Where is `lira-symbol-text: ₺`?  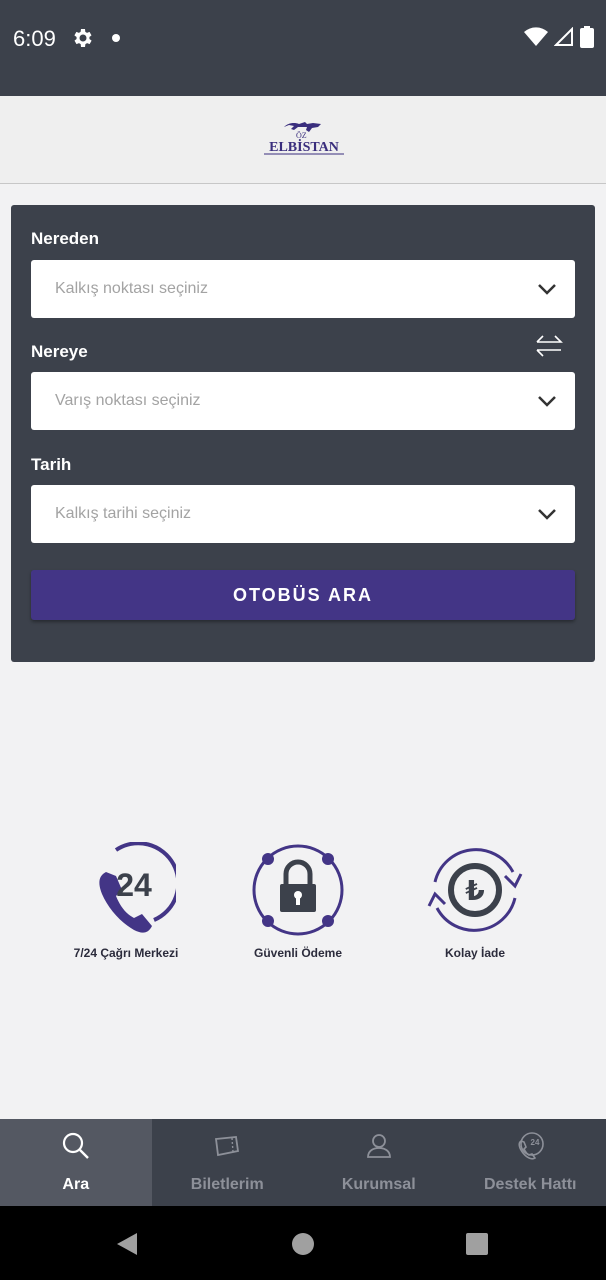 lira-symbol-text: ₺ is located at coordinates (474, 890).